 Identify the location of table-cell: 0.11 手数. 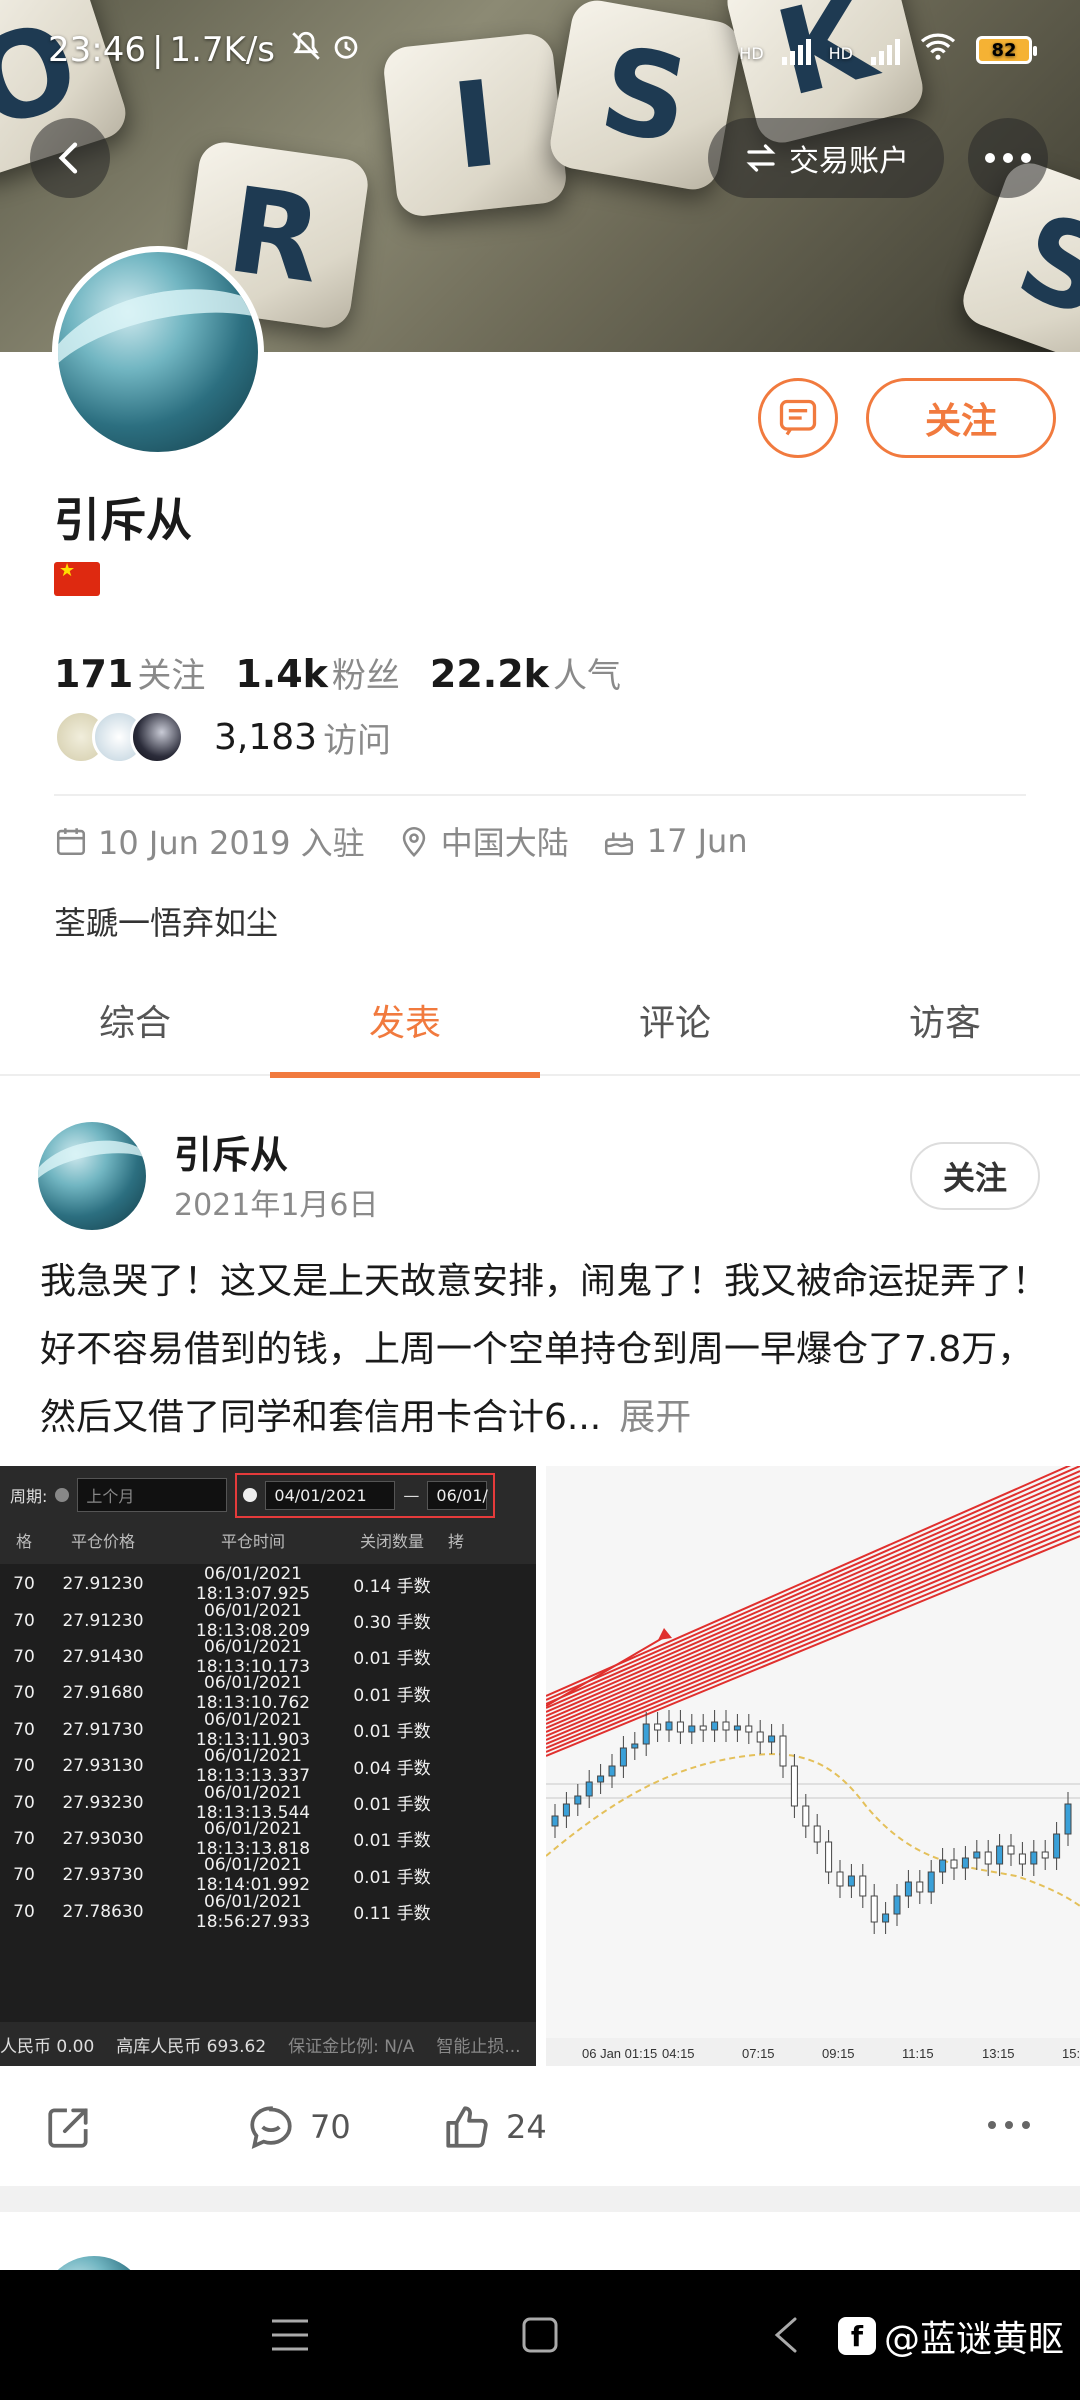
(392, 1914).